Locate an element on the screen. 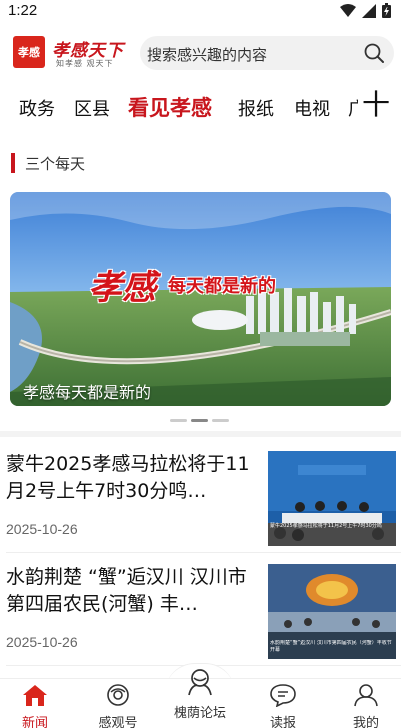 This screenshot has height=728, width=401. user-icon is located at coordinates (366, 695).